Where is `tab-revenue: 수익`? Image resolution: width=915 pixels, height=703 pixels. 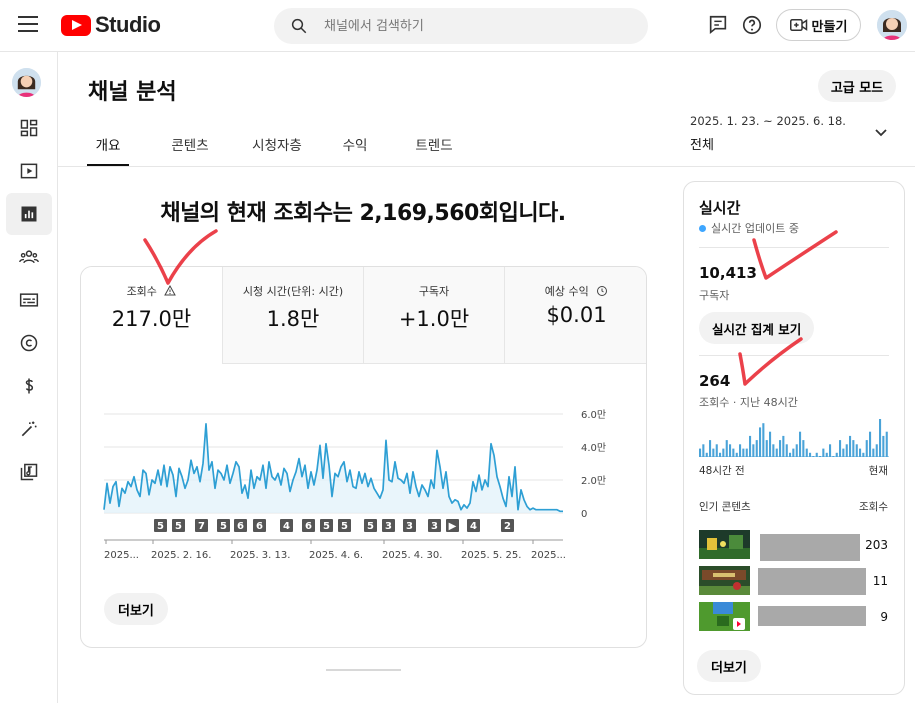
tab-revenue: 수익 is located at coordinates (355, 143).